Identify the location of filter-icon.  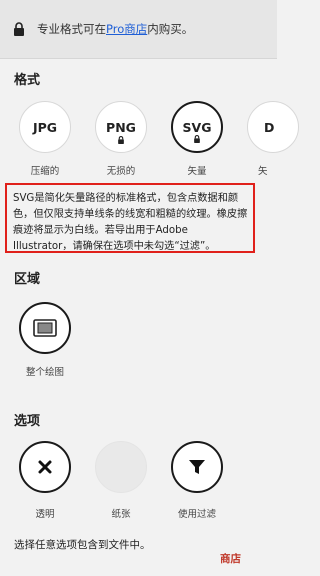
(197, 467).